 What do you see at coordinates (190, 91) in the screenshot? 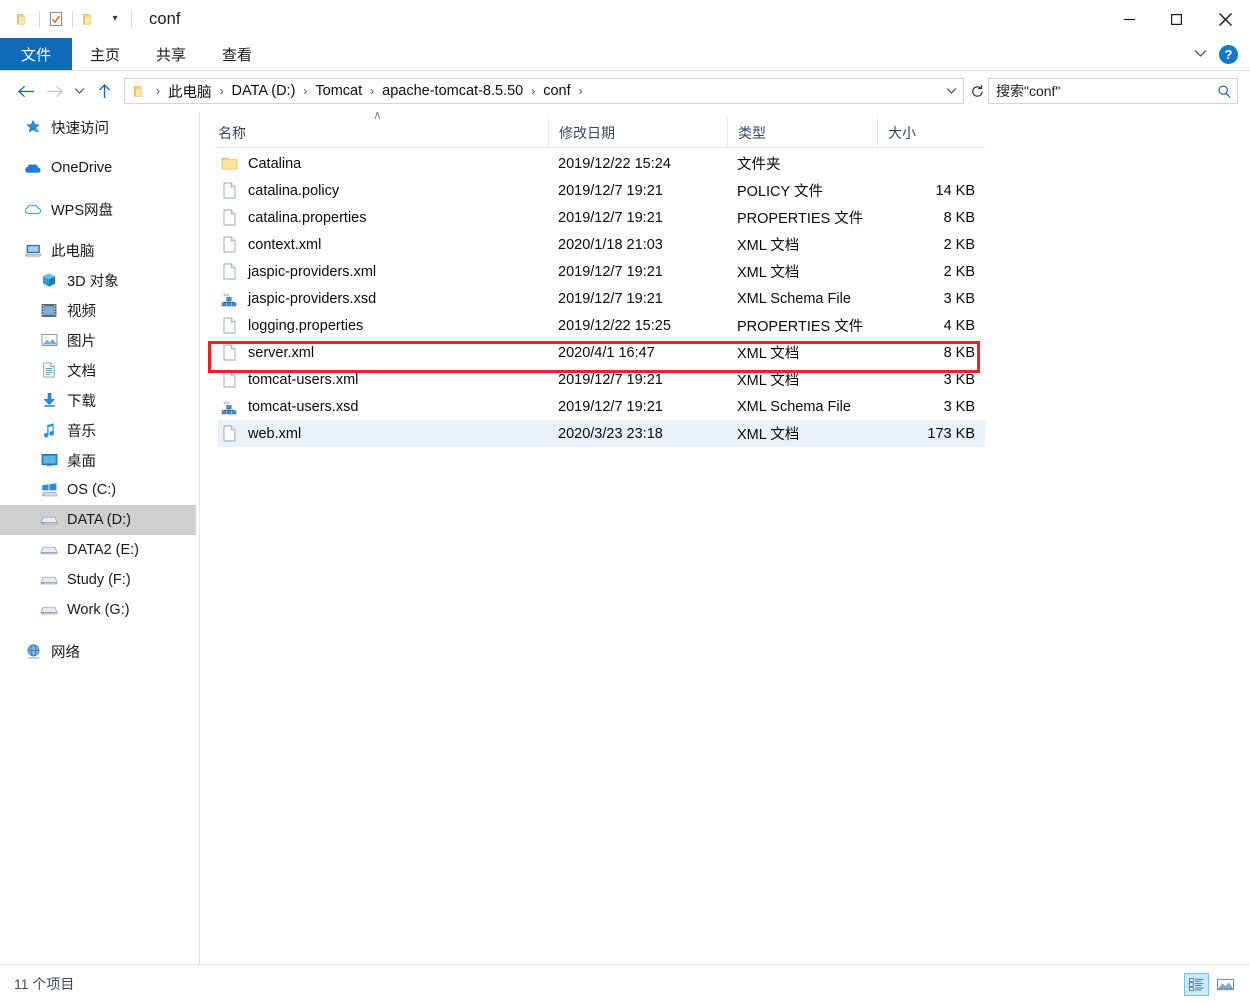
I see `breadcrumb-item-0: 此电脑` at bounding box center [190, 91].